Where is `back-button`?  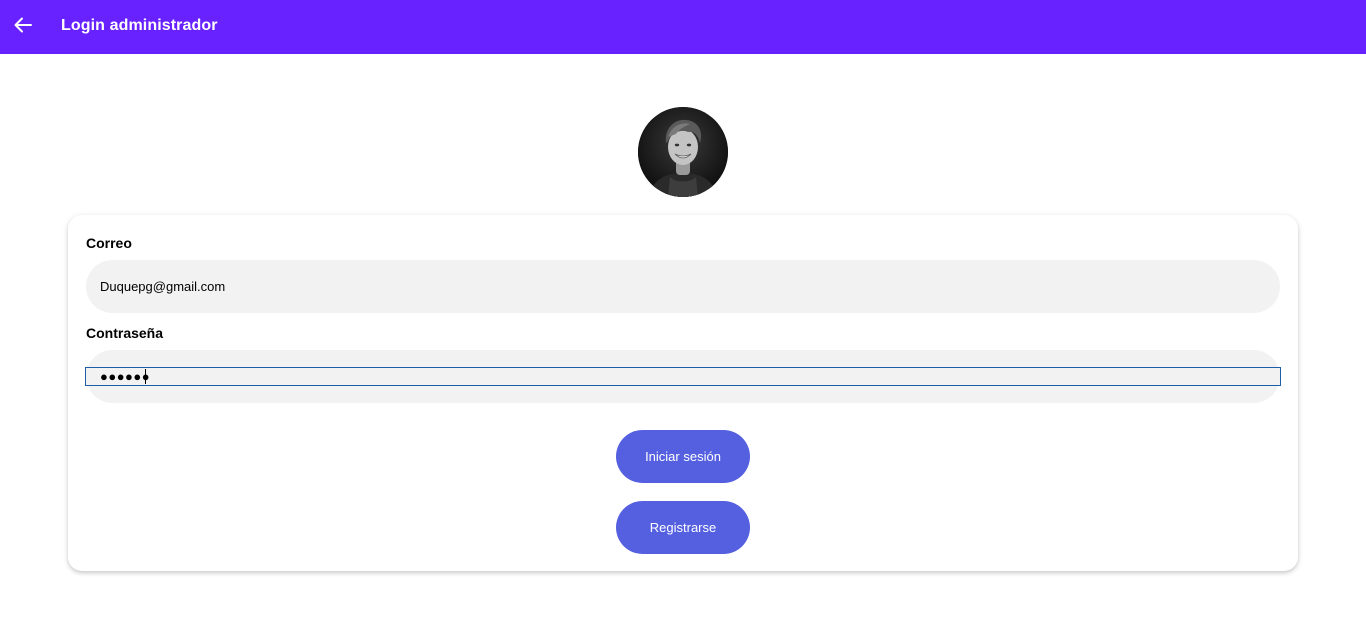
back-button is located at coordinates (23, 27).